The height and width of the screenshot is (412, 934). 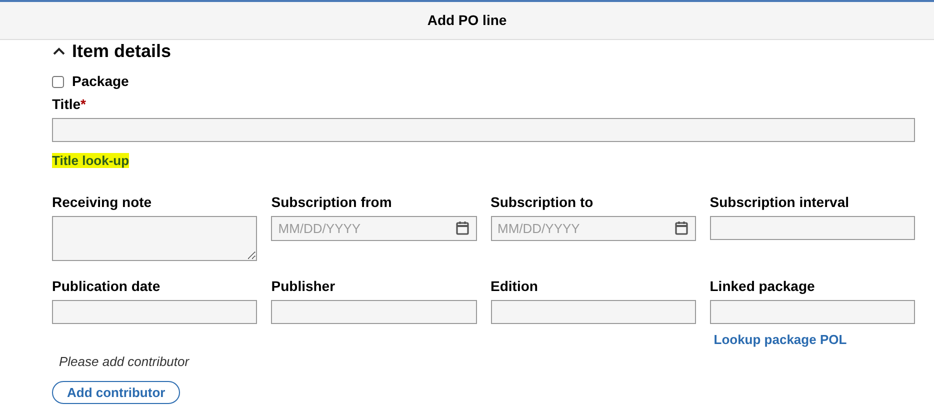 I want to click on title-lookup-link: Title look-up, so click(x=91, y=160).